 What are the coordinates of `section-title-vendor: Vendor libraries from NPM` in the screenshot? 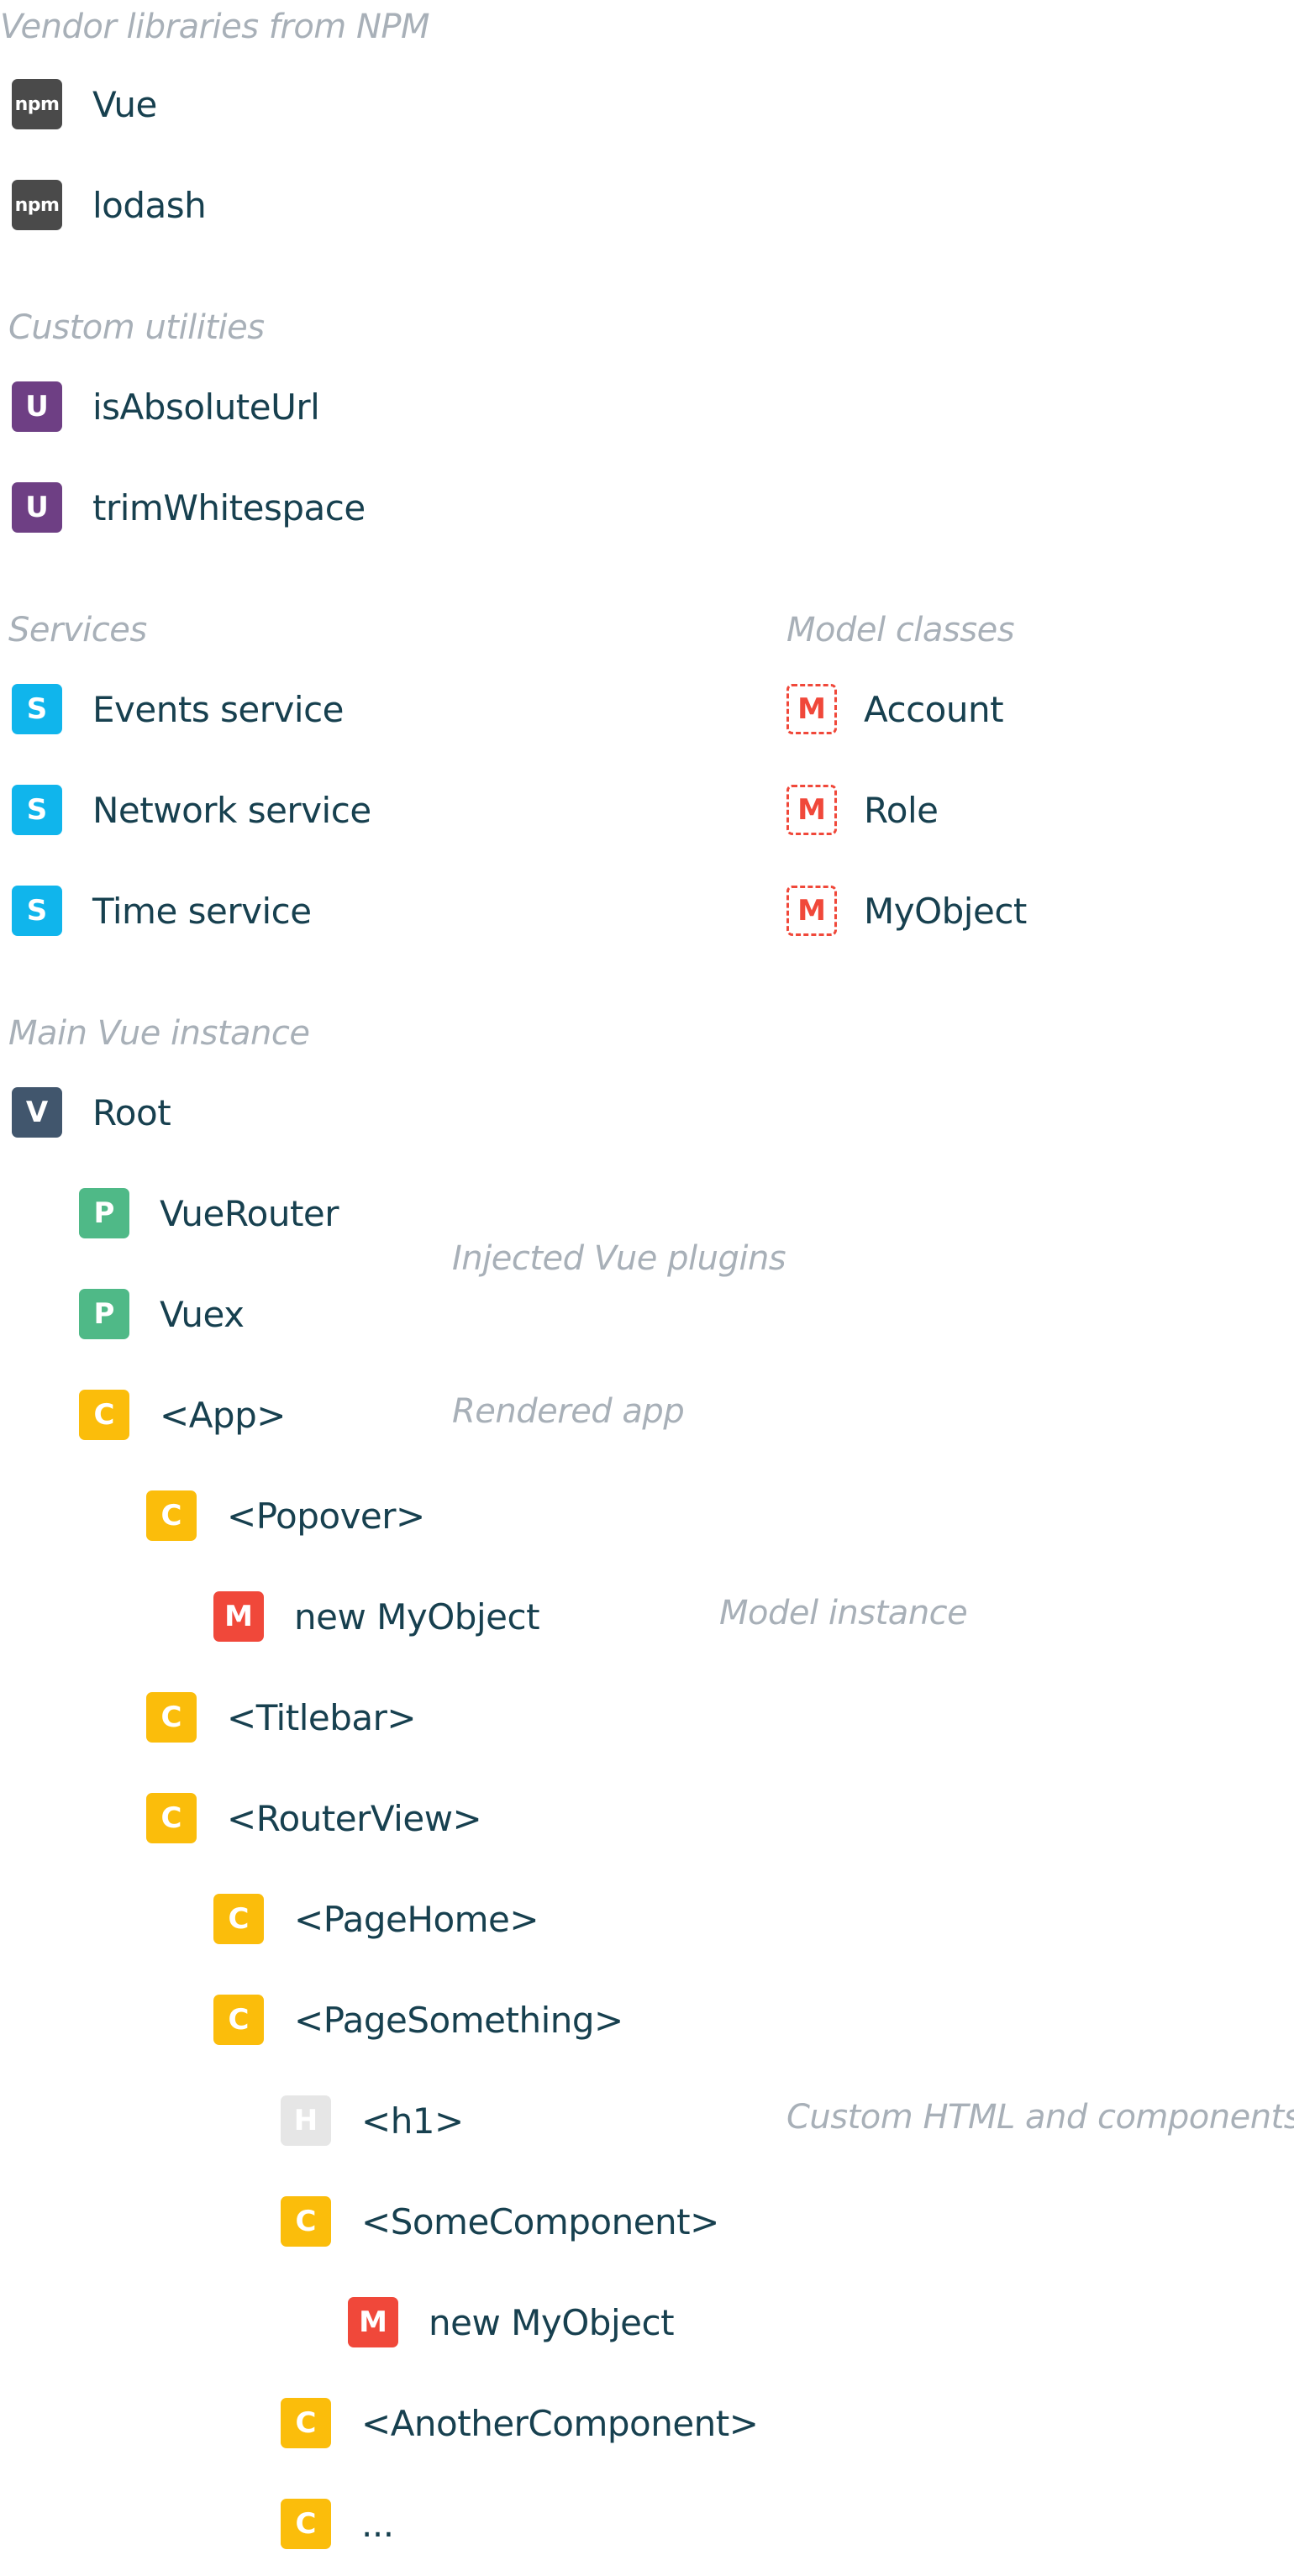 It's located at (215, 27).